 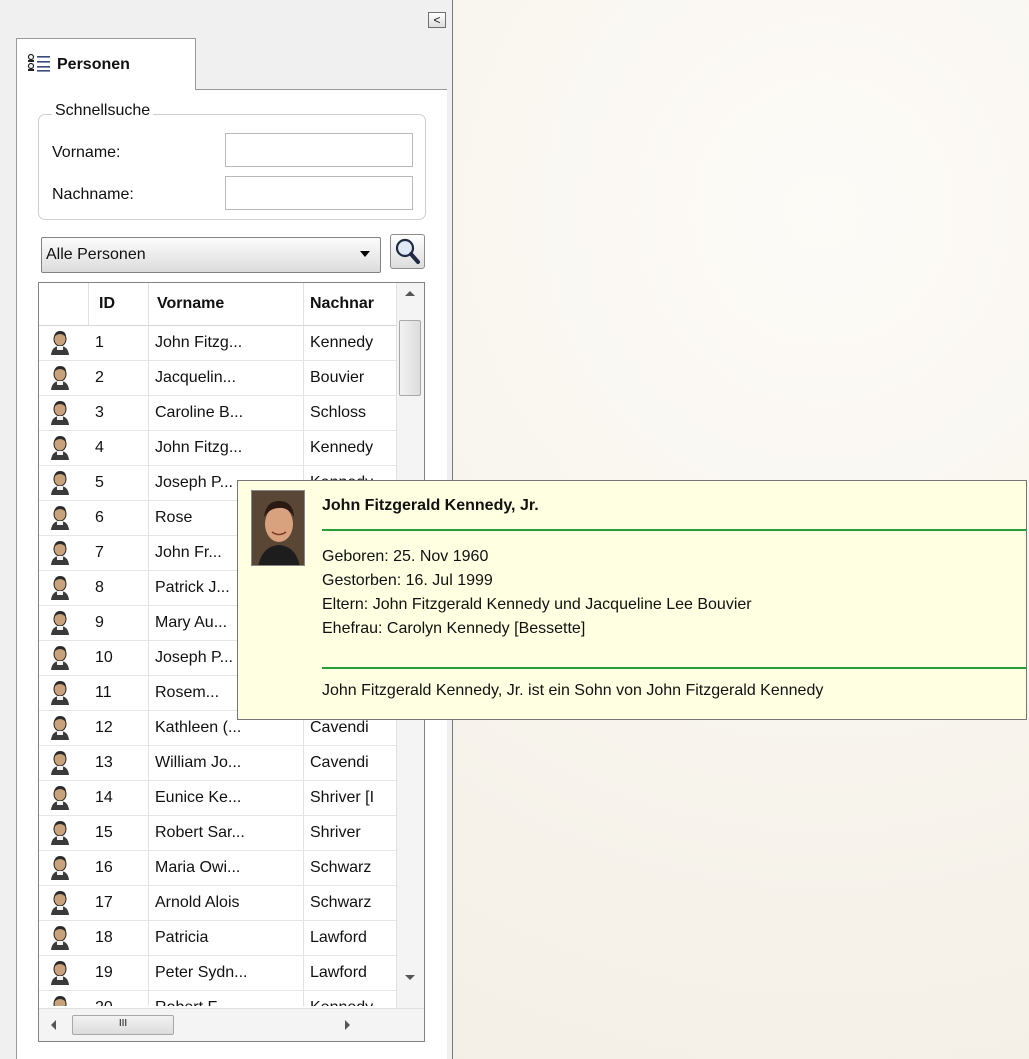 What do you see at coordinates (120, 998) in the screenshot?
I see `cell-id: 20` at bounding box center [120, 998].